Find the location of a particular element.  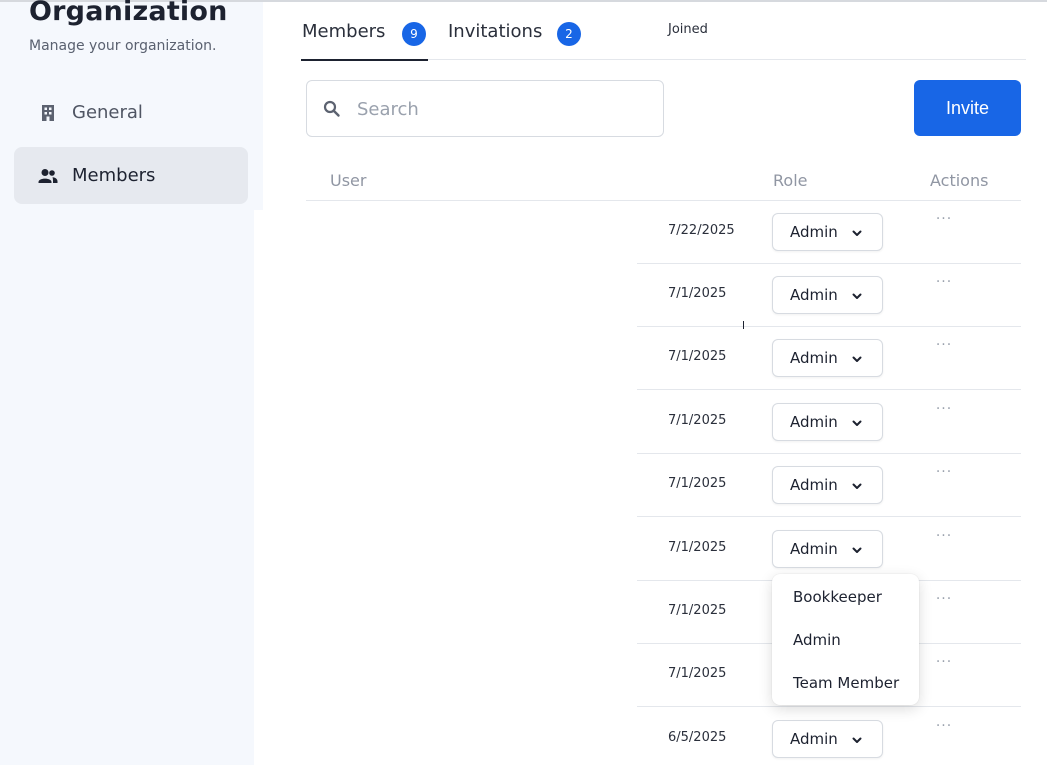

table-row: 7/22/2025 Admin ··· is located at coordinates (829, 232).